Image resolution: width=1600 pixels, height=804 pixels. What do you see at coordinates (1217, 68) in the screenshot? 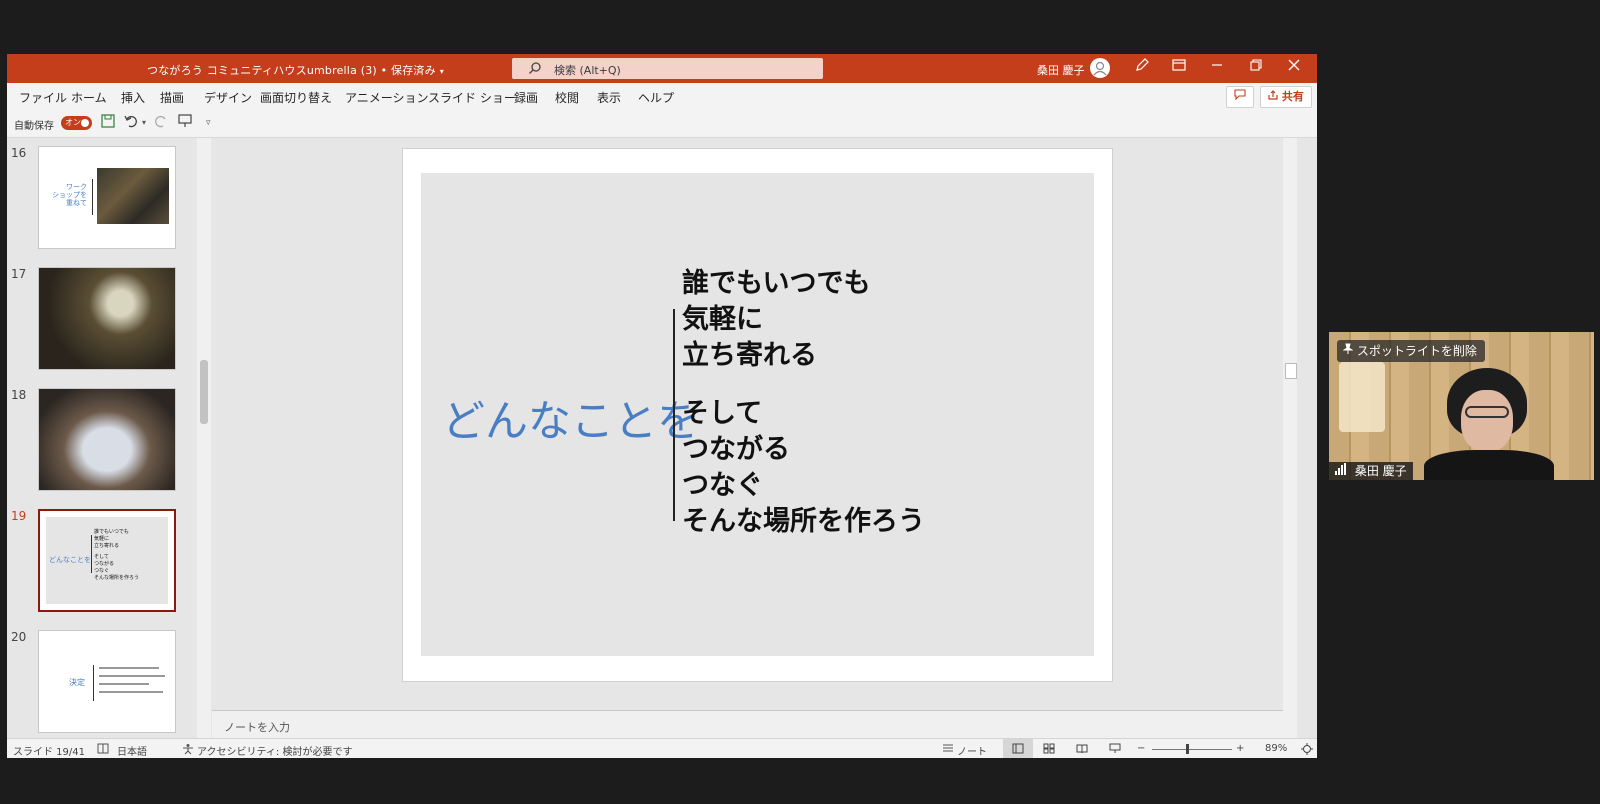
I see `minimize-icon` at bounding box center [1217, 68].